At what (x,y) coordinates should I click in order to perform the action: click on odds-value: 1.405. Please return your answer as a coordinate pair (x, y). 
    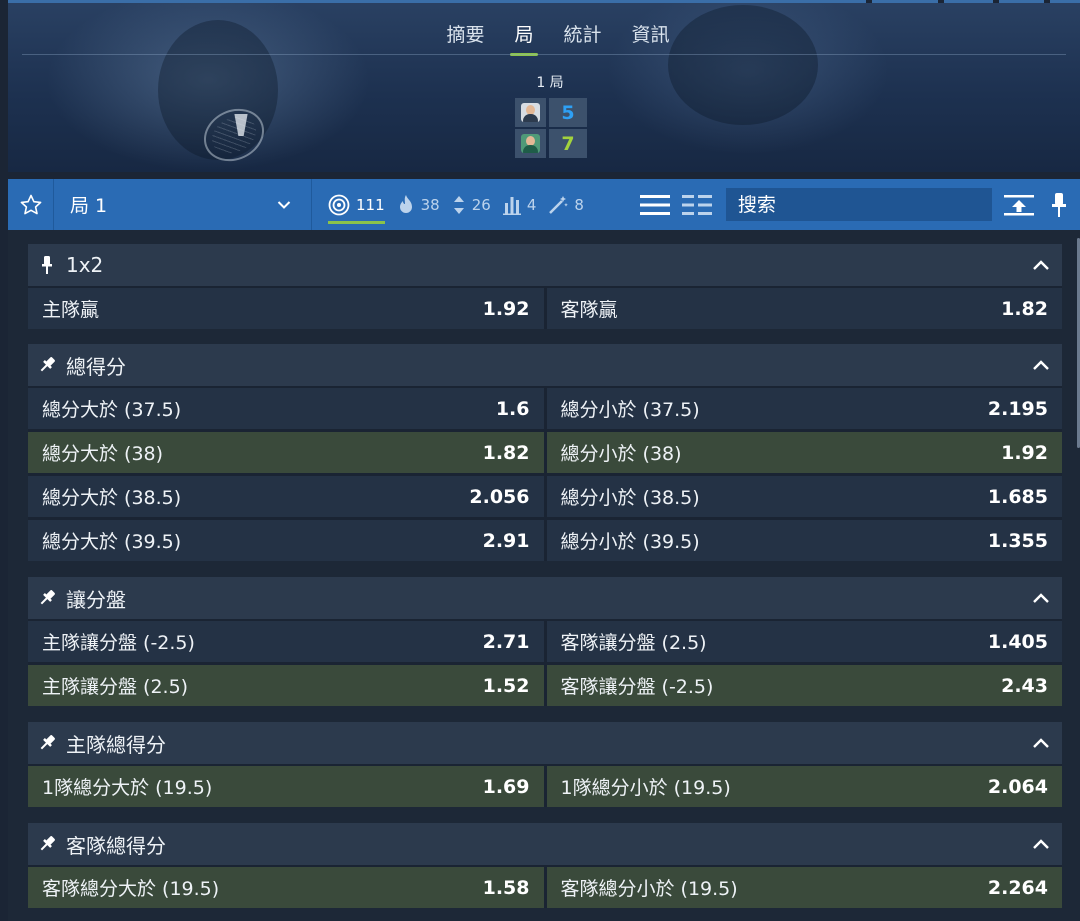
    Looking at the image, I should click on (1017, 641).